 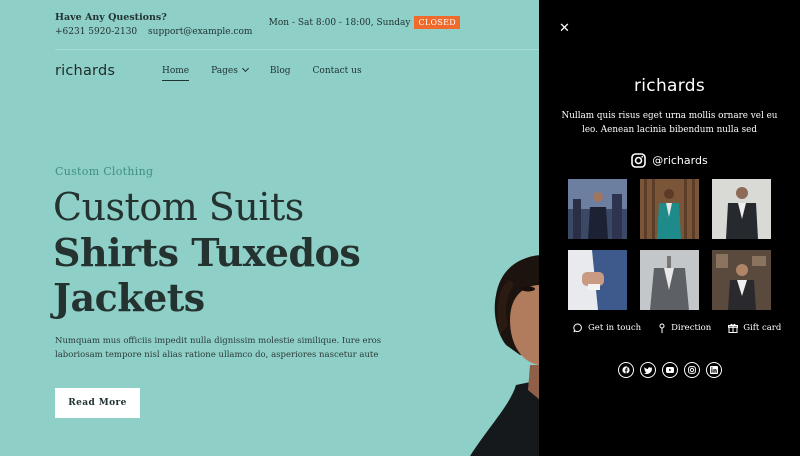 What do you see at coordinates (762, 328) in the screenshot?
I see `link-label: Gift card` at bounding box center [762, 328].